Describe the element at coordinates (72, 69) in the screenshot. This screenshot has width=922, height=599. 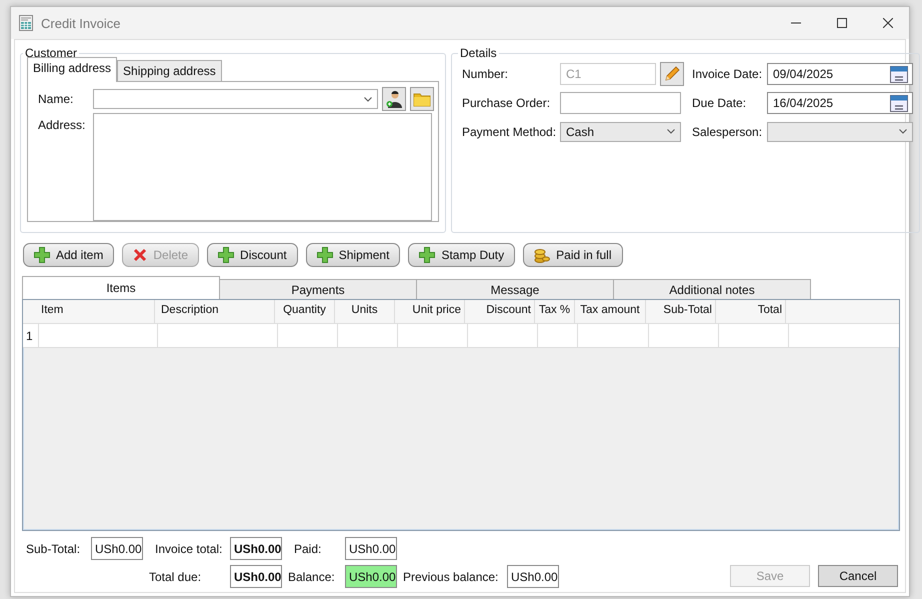
I see `address-tab: Billing address` at that location.